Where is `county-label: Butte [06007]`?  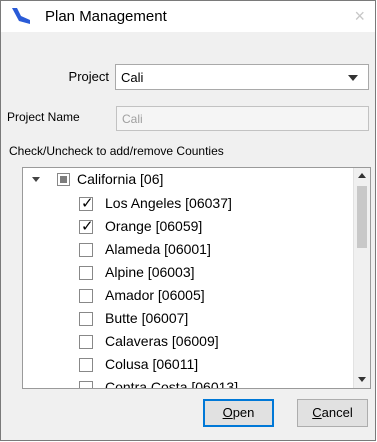 county-label: Butte [06007] is located at coordinates (147, 318).